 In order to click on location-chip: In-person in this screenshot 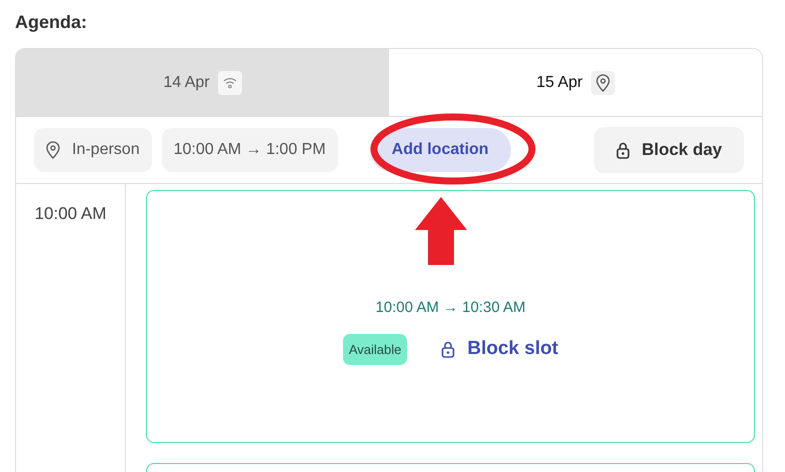, I will do `click(93, 150)`.